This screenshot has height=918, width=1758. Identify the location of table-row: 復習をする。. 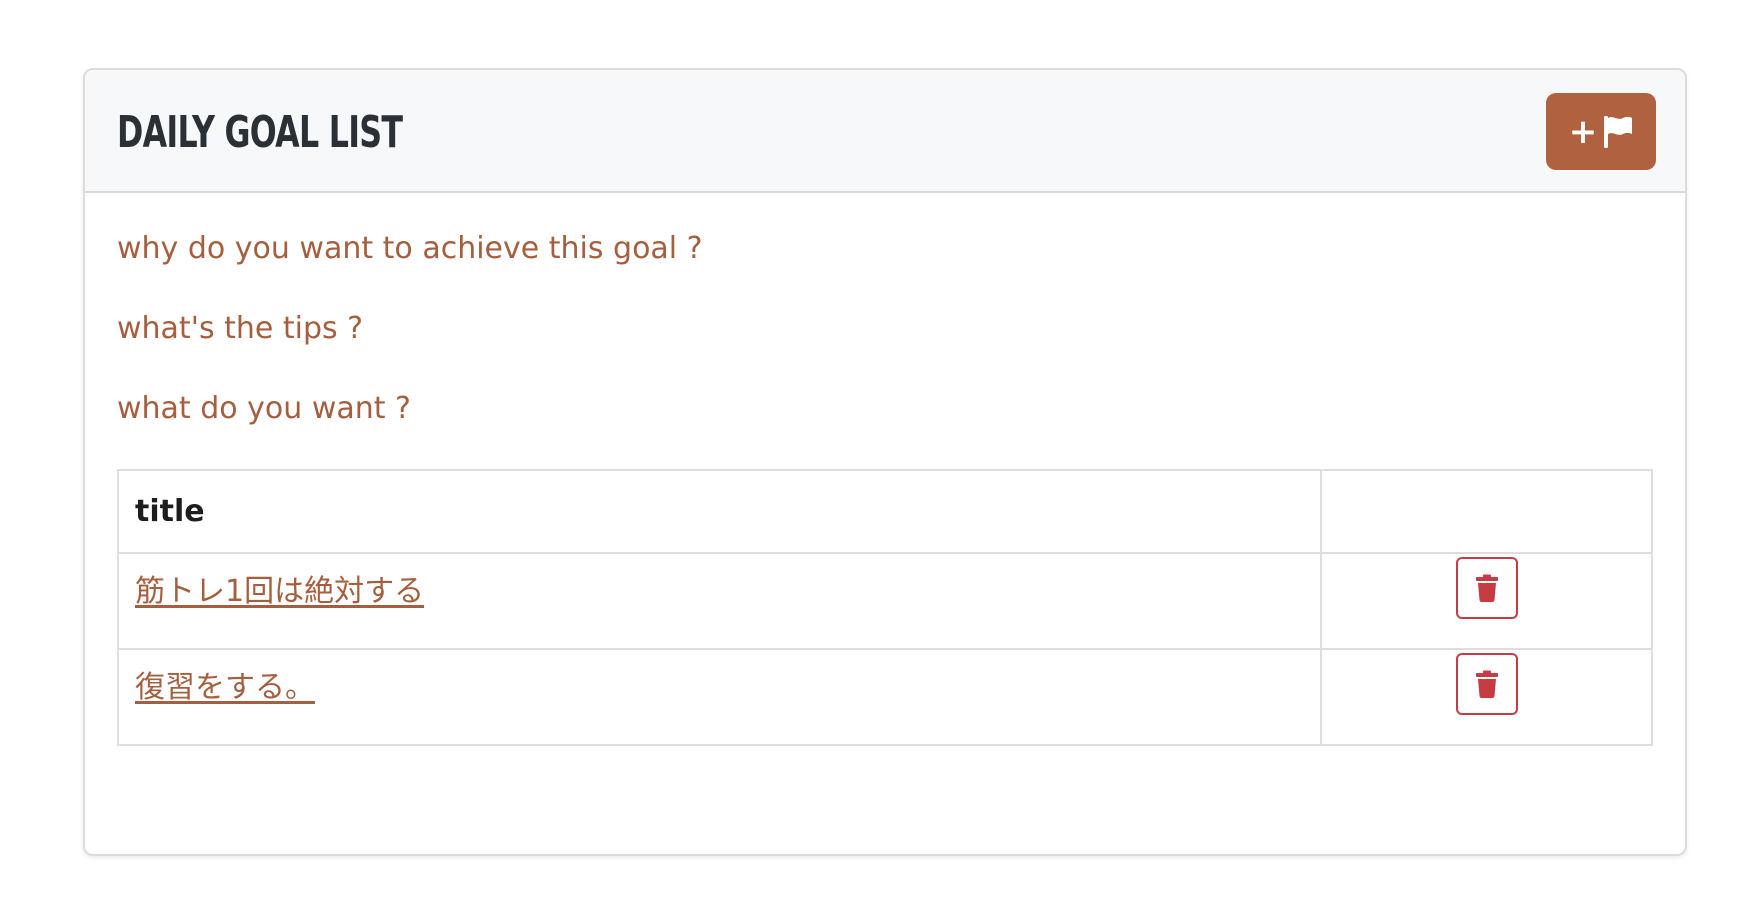
(885, 697).